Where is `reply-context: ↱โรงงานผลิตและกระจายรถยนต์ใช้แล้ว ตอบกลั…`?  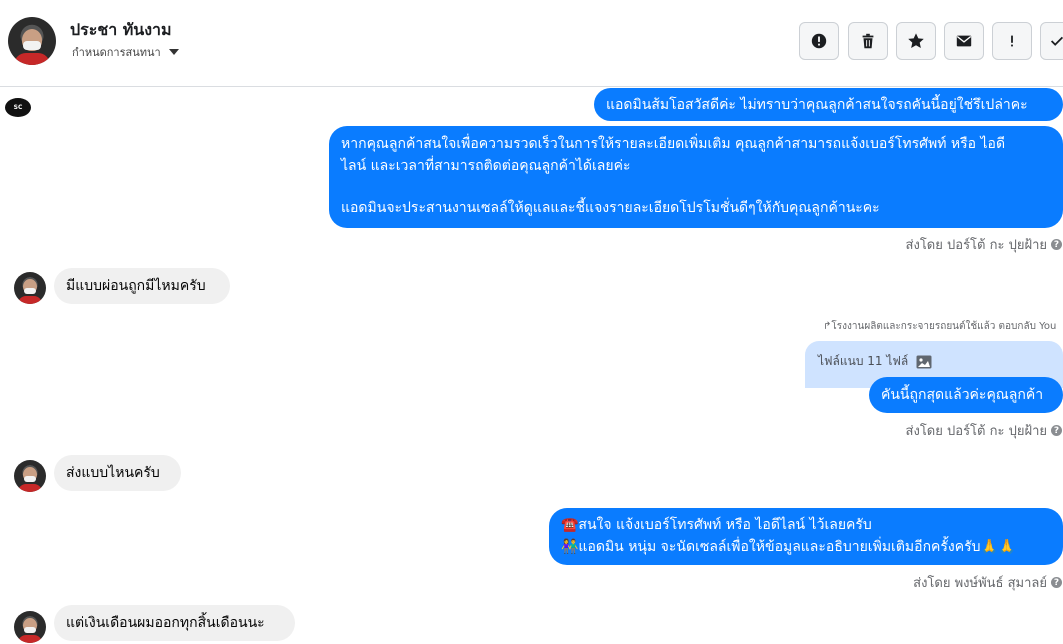
reply-context: ↱โรงงานผลิตและกระจายรถยนต์ใช้แล้ว ตอบกลั… is located at coordinates (940, 326).